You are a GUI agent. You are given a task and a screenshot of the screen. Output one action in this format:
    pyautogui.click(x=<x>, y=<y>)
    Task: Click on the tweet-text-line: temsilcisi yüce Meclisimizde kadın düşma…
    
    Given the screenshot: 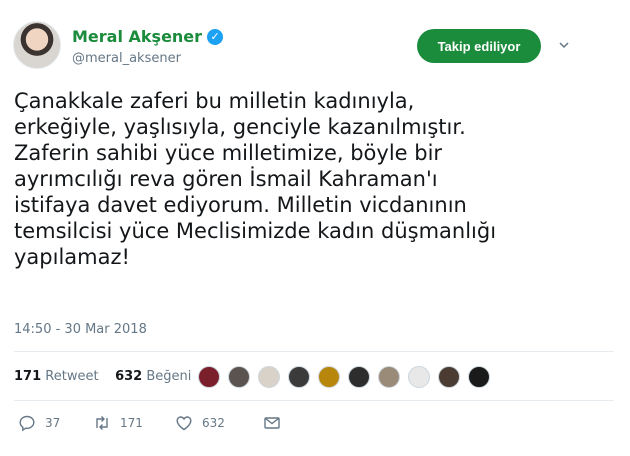 What is the action you would take?
    pyautogui.click(x=255, y=231)
    